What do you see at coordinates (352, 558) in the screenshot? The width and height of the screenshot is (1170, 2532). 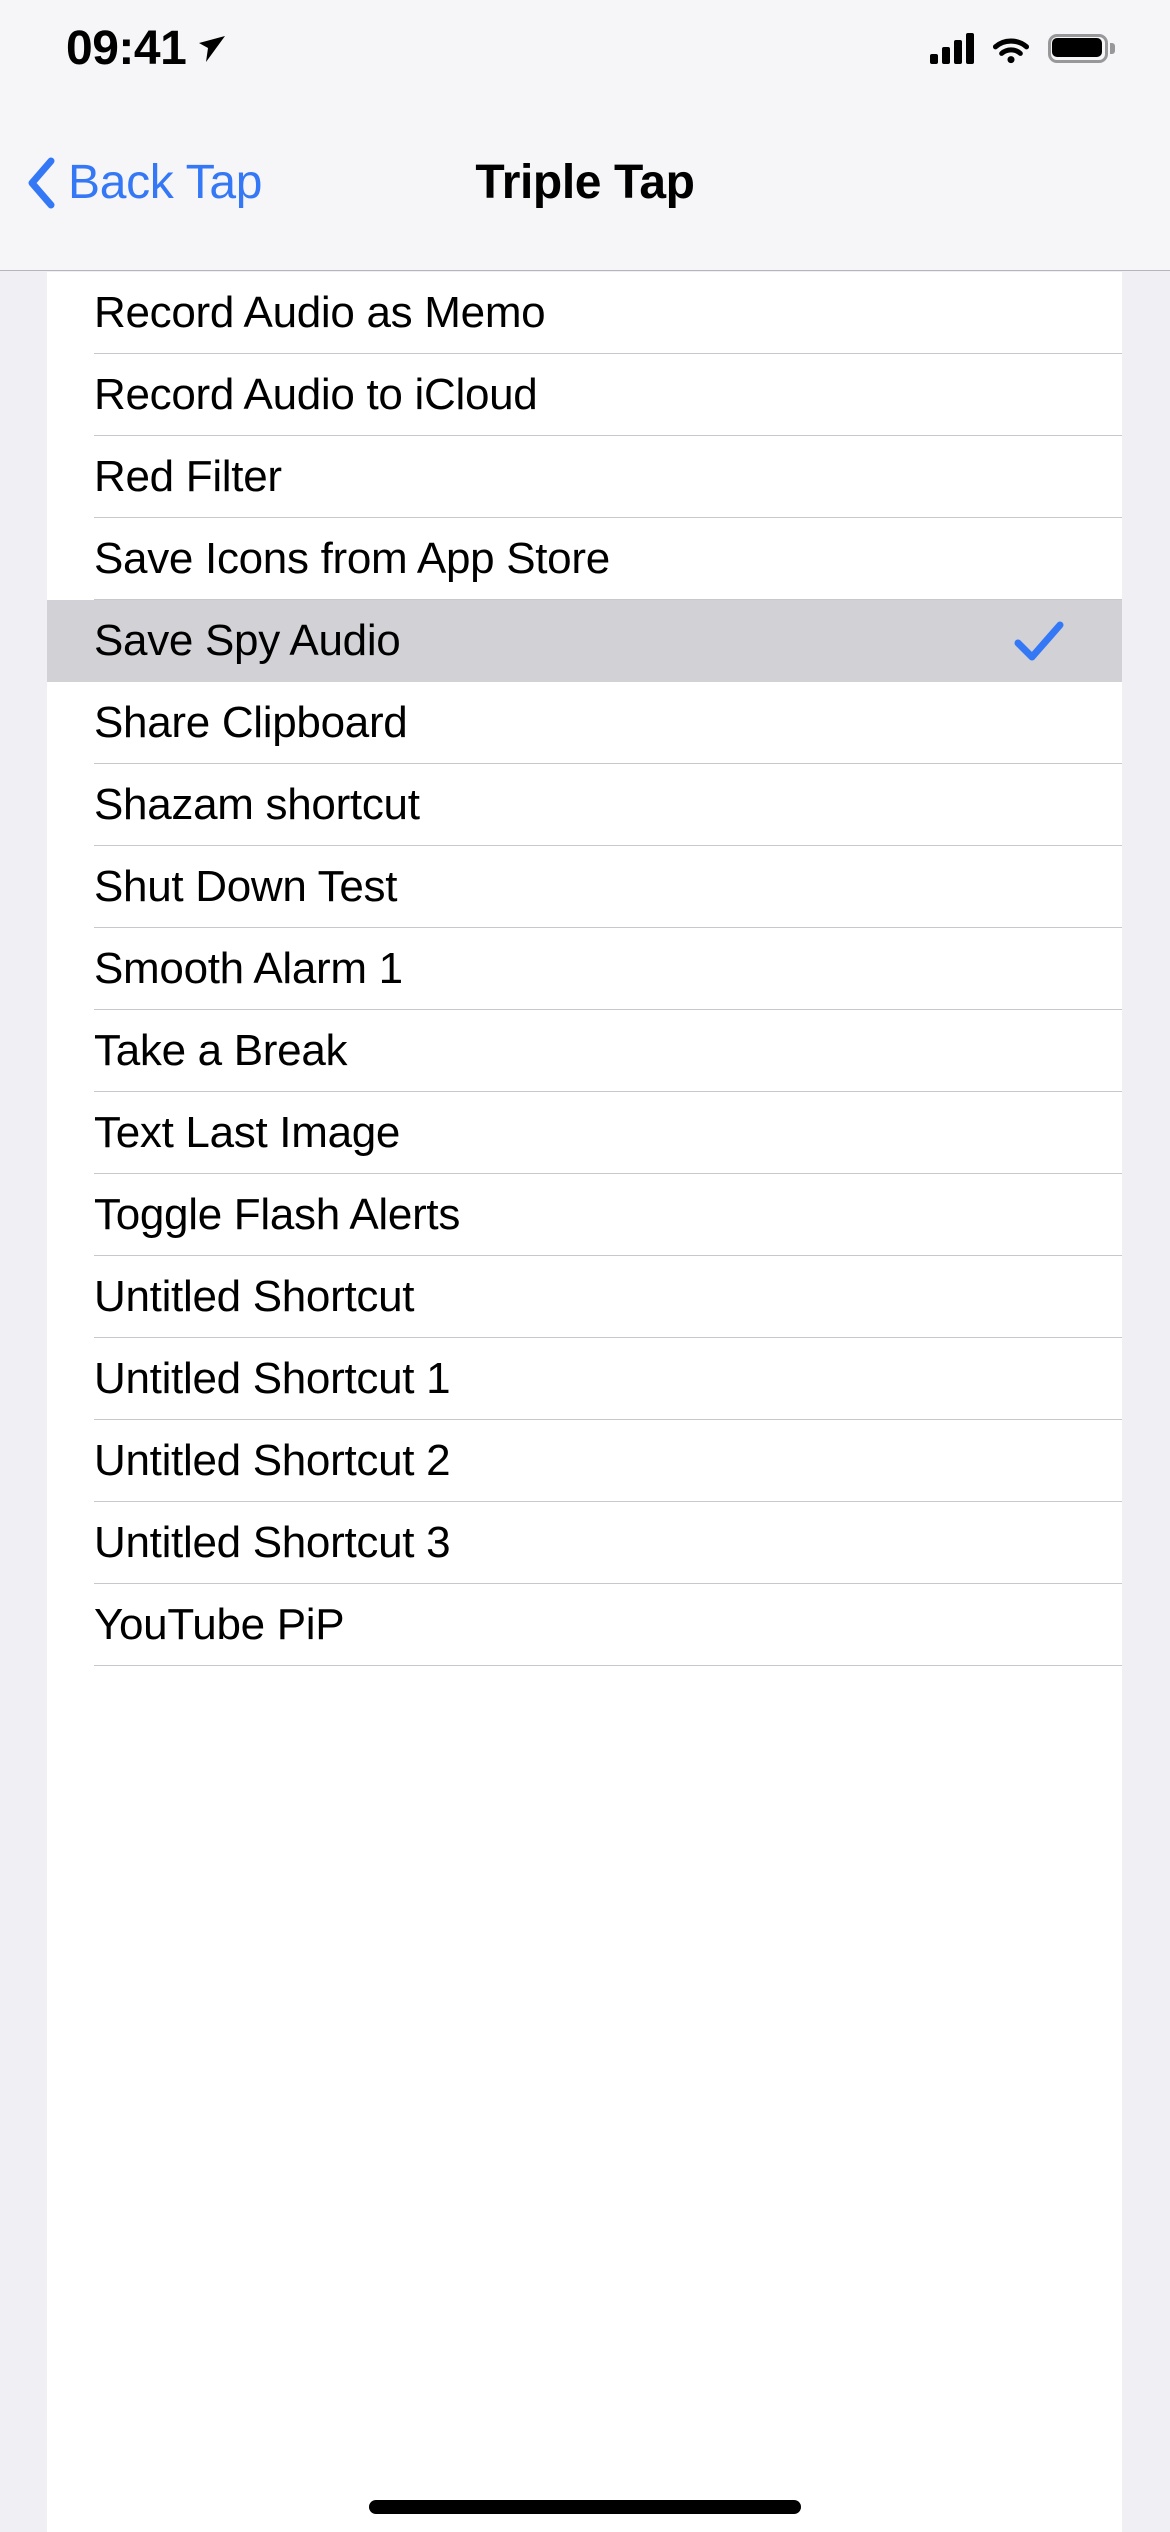 I see `list-item-label: Save Icons from App Store` at bounding box center [352, 558].